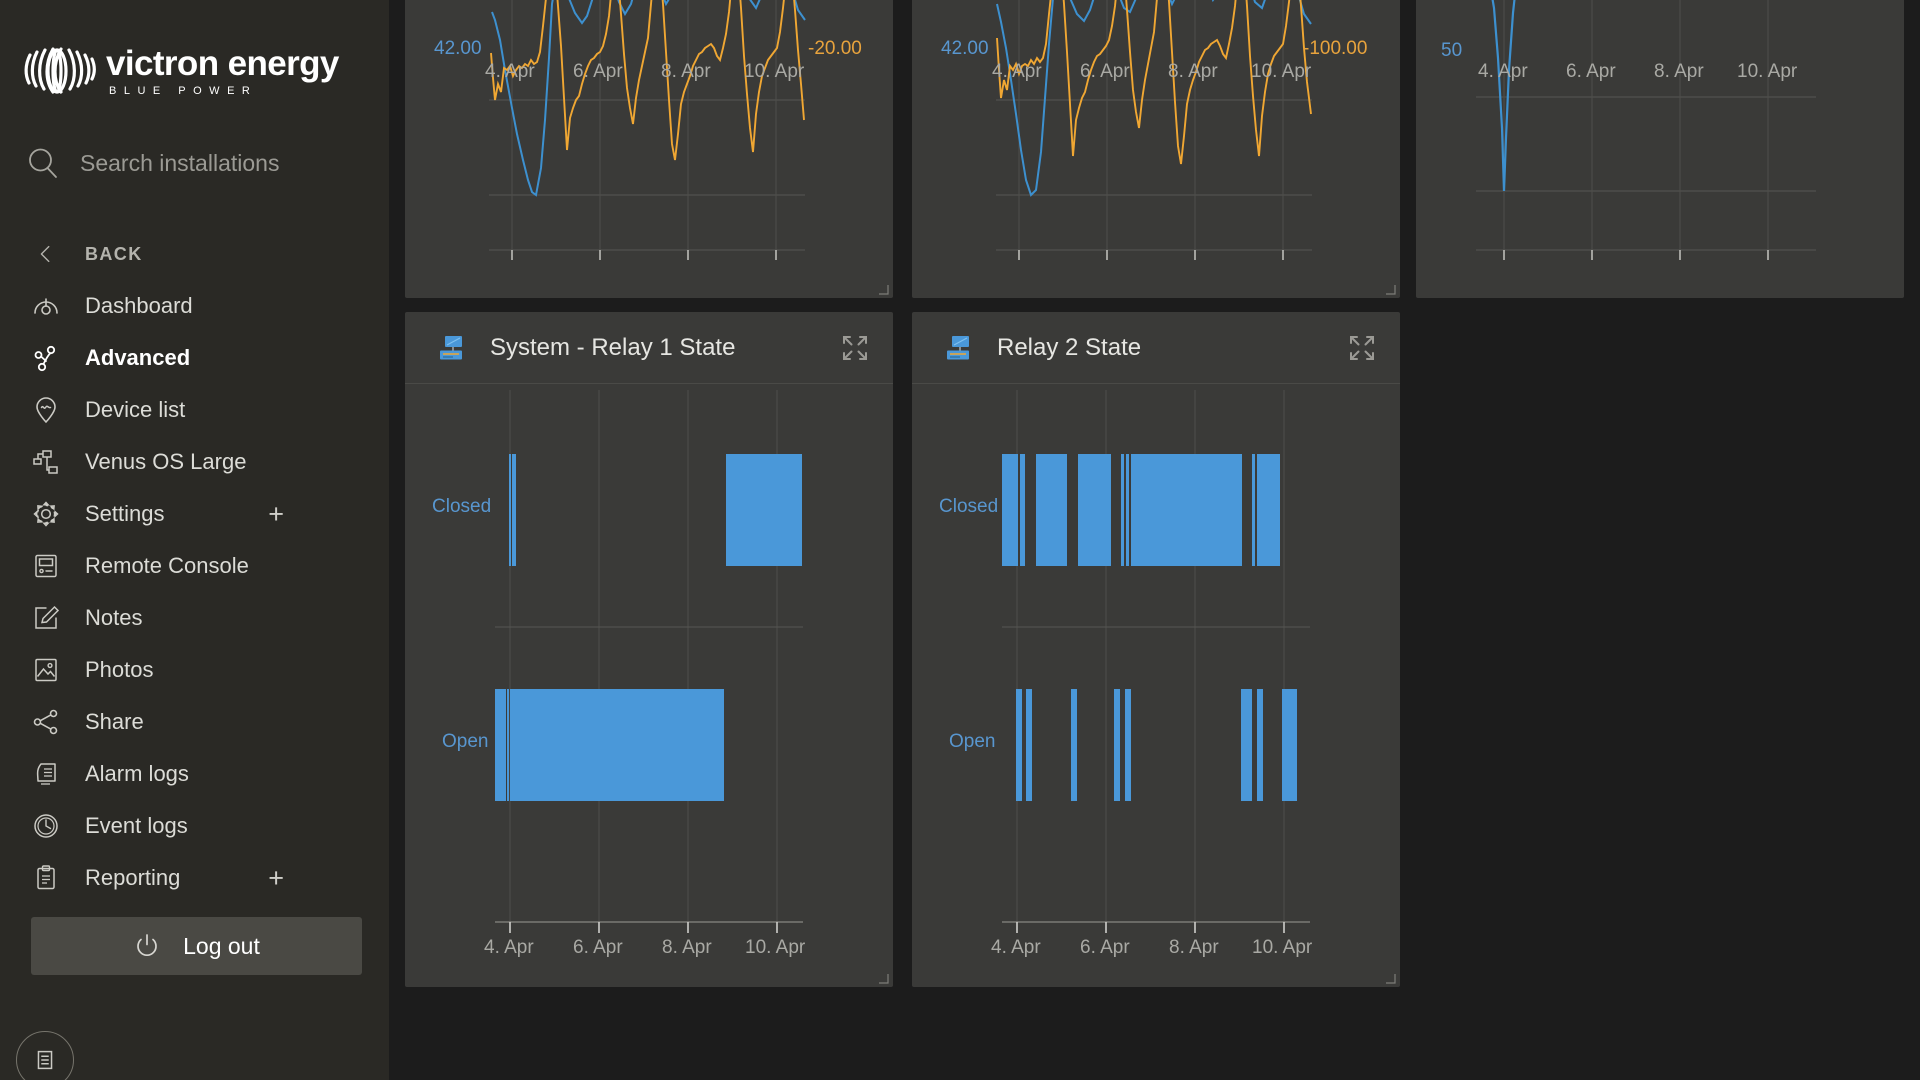  What do you see at coordinates (1452, 50) in the screenshot?
I see `y-left-tick-2: 50` at bounding box center [1452, 50].